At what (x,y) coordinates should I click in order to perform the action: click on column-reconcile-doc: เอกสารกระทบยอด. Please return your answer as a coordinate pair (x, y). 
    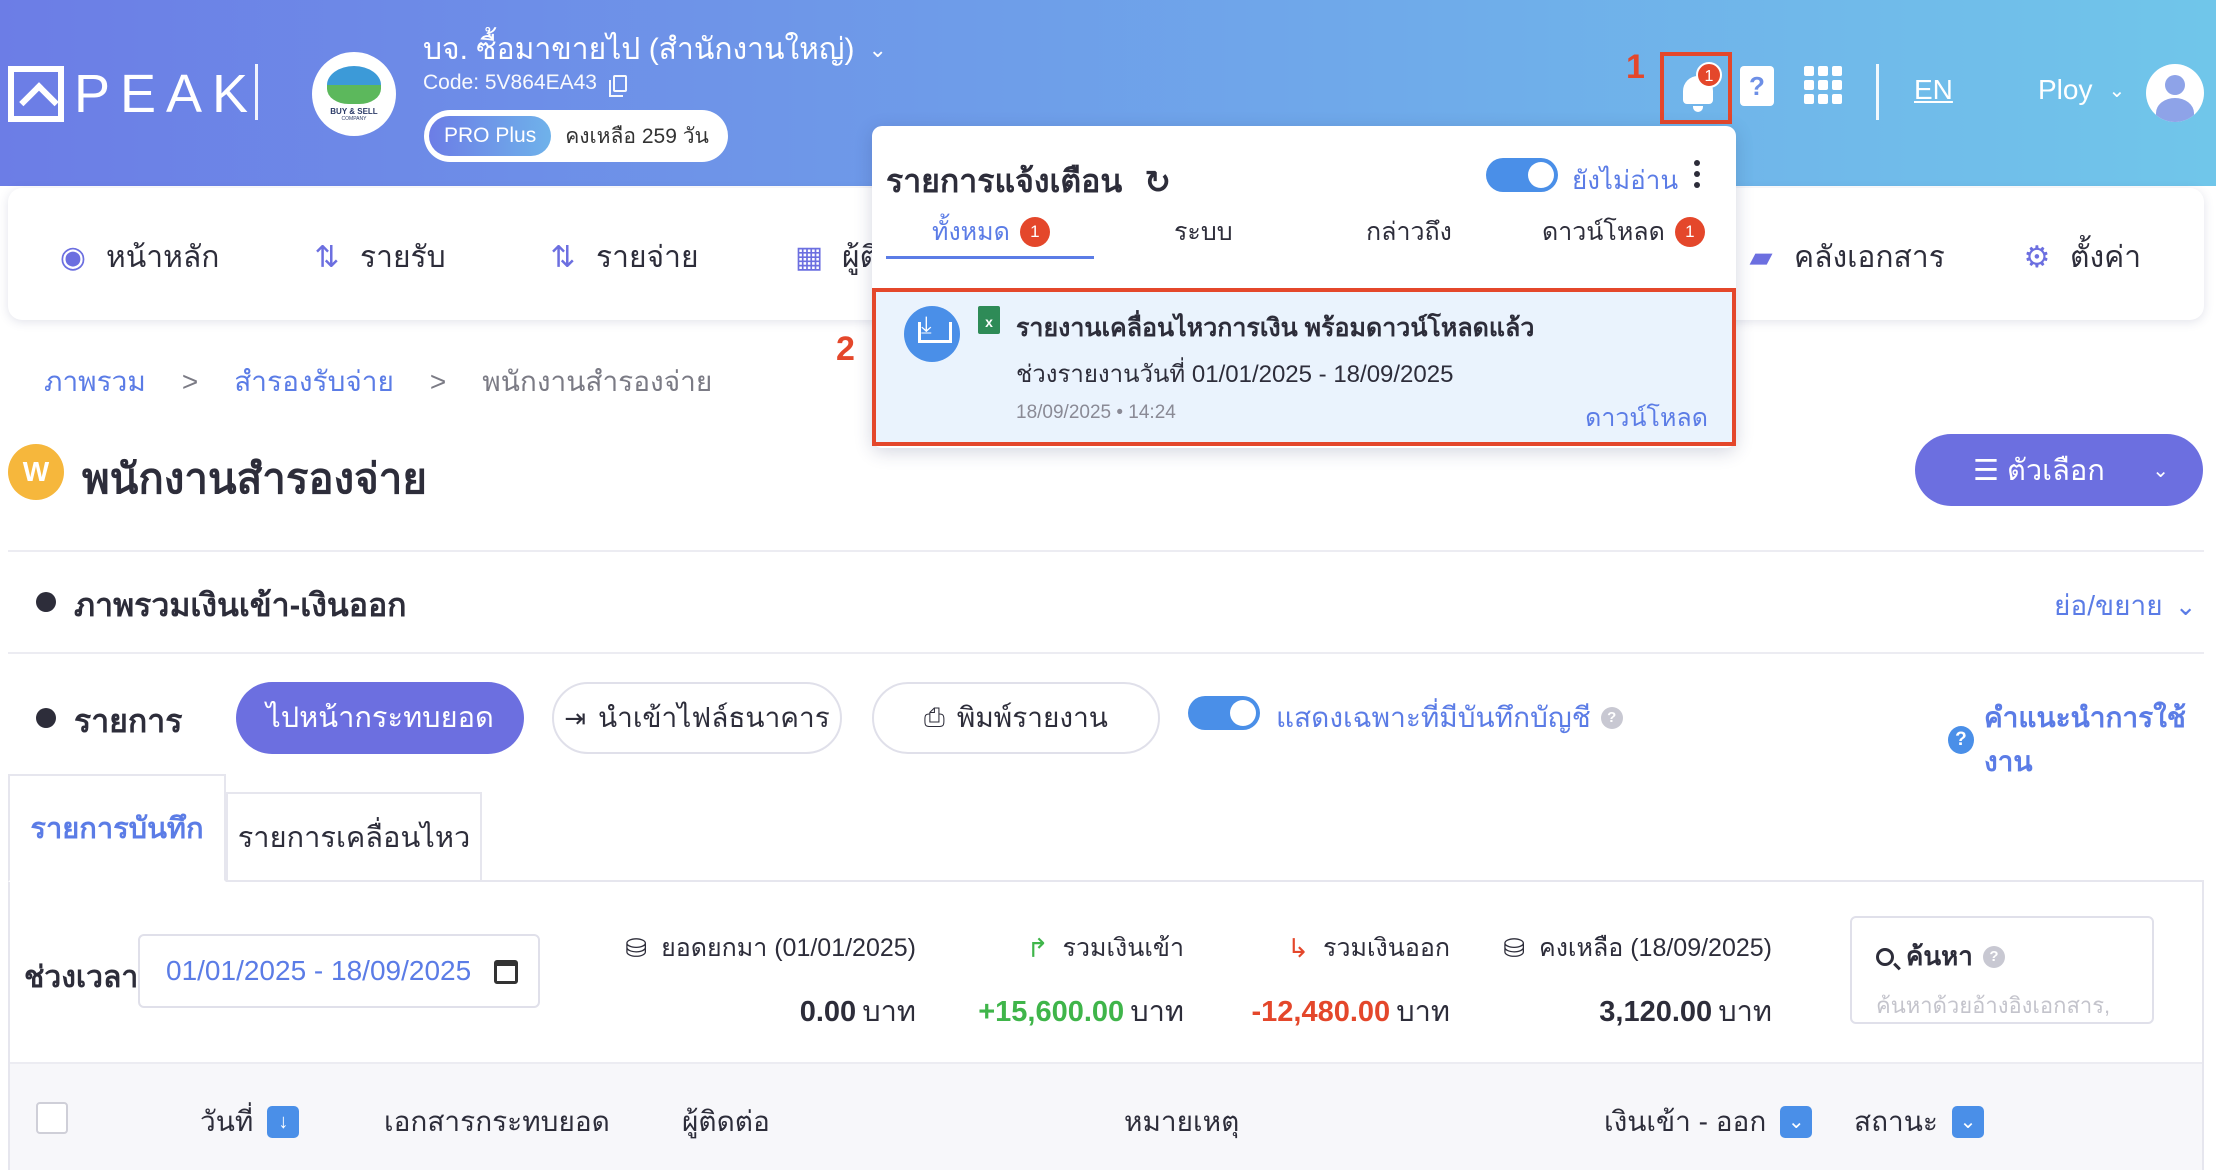
    Looking at the image, I should click on (497, 1121).